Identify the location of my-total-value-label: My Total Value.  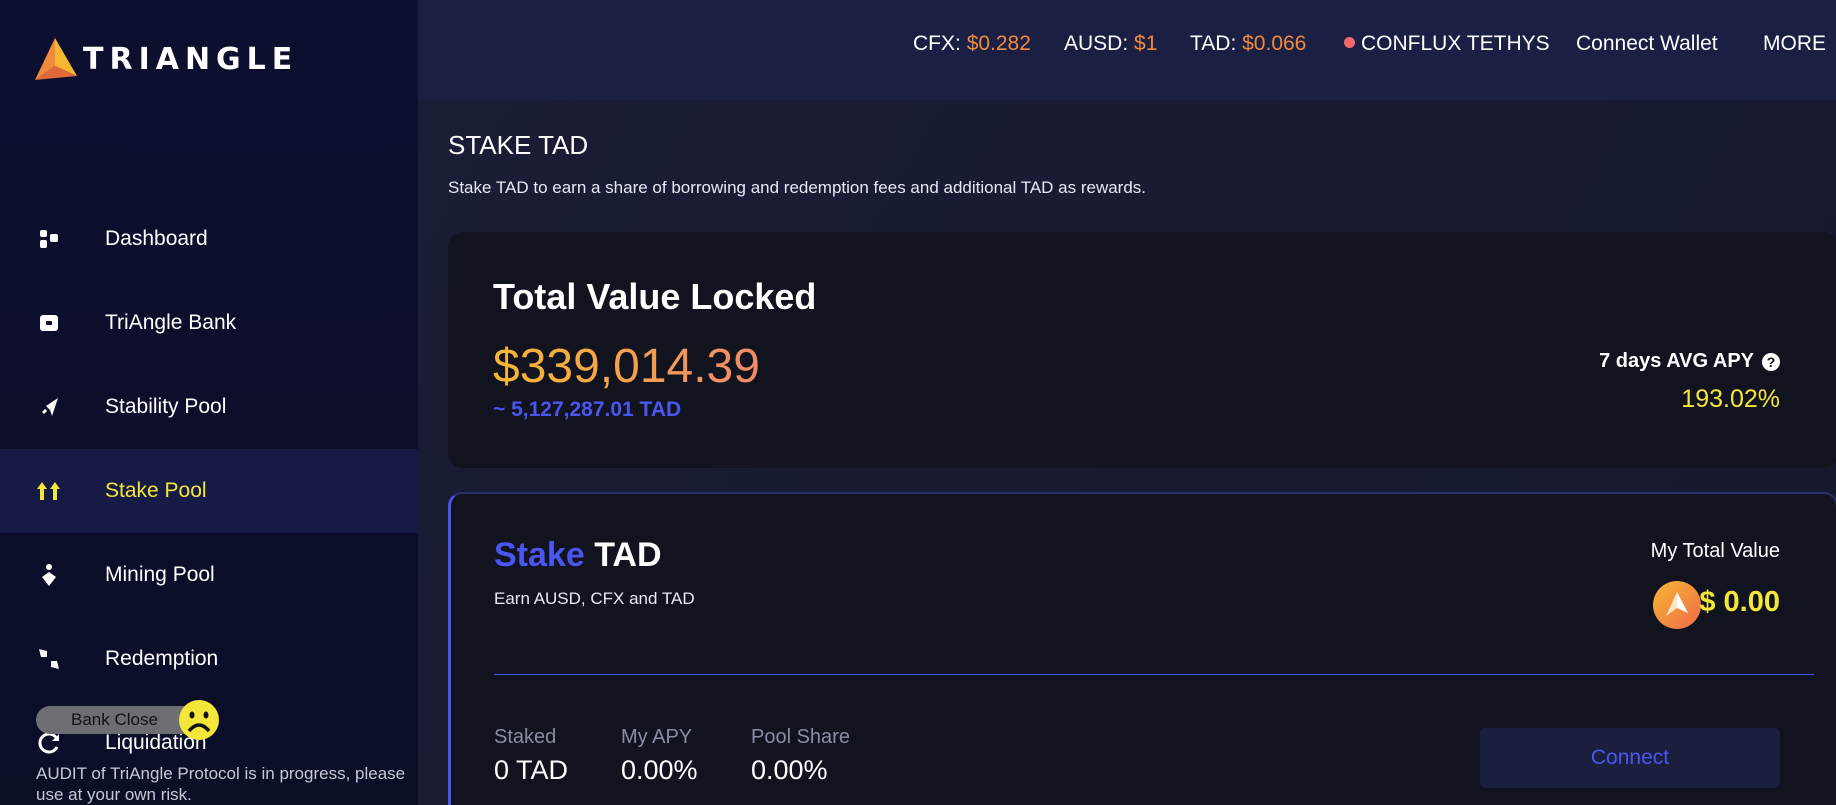
(1715, 551).